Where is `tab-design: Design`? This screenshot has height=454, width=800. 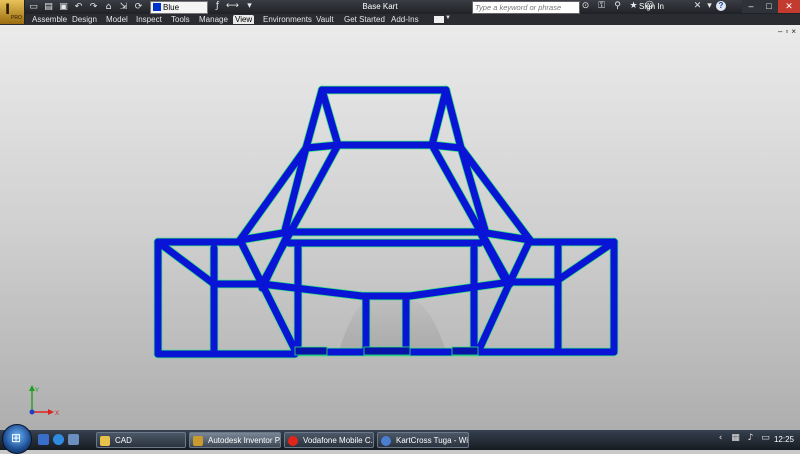 tab-design: Design is located at coordinates (84, 19).